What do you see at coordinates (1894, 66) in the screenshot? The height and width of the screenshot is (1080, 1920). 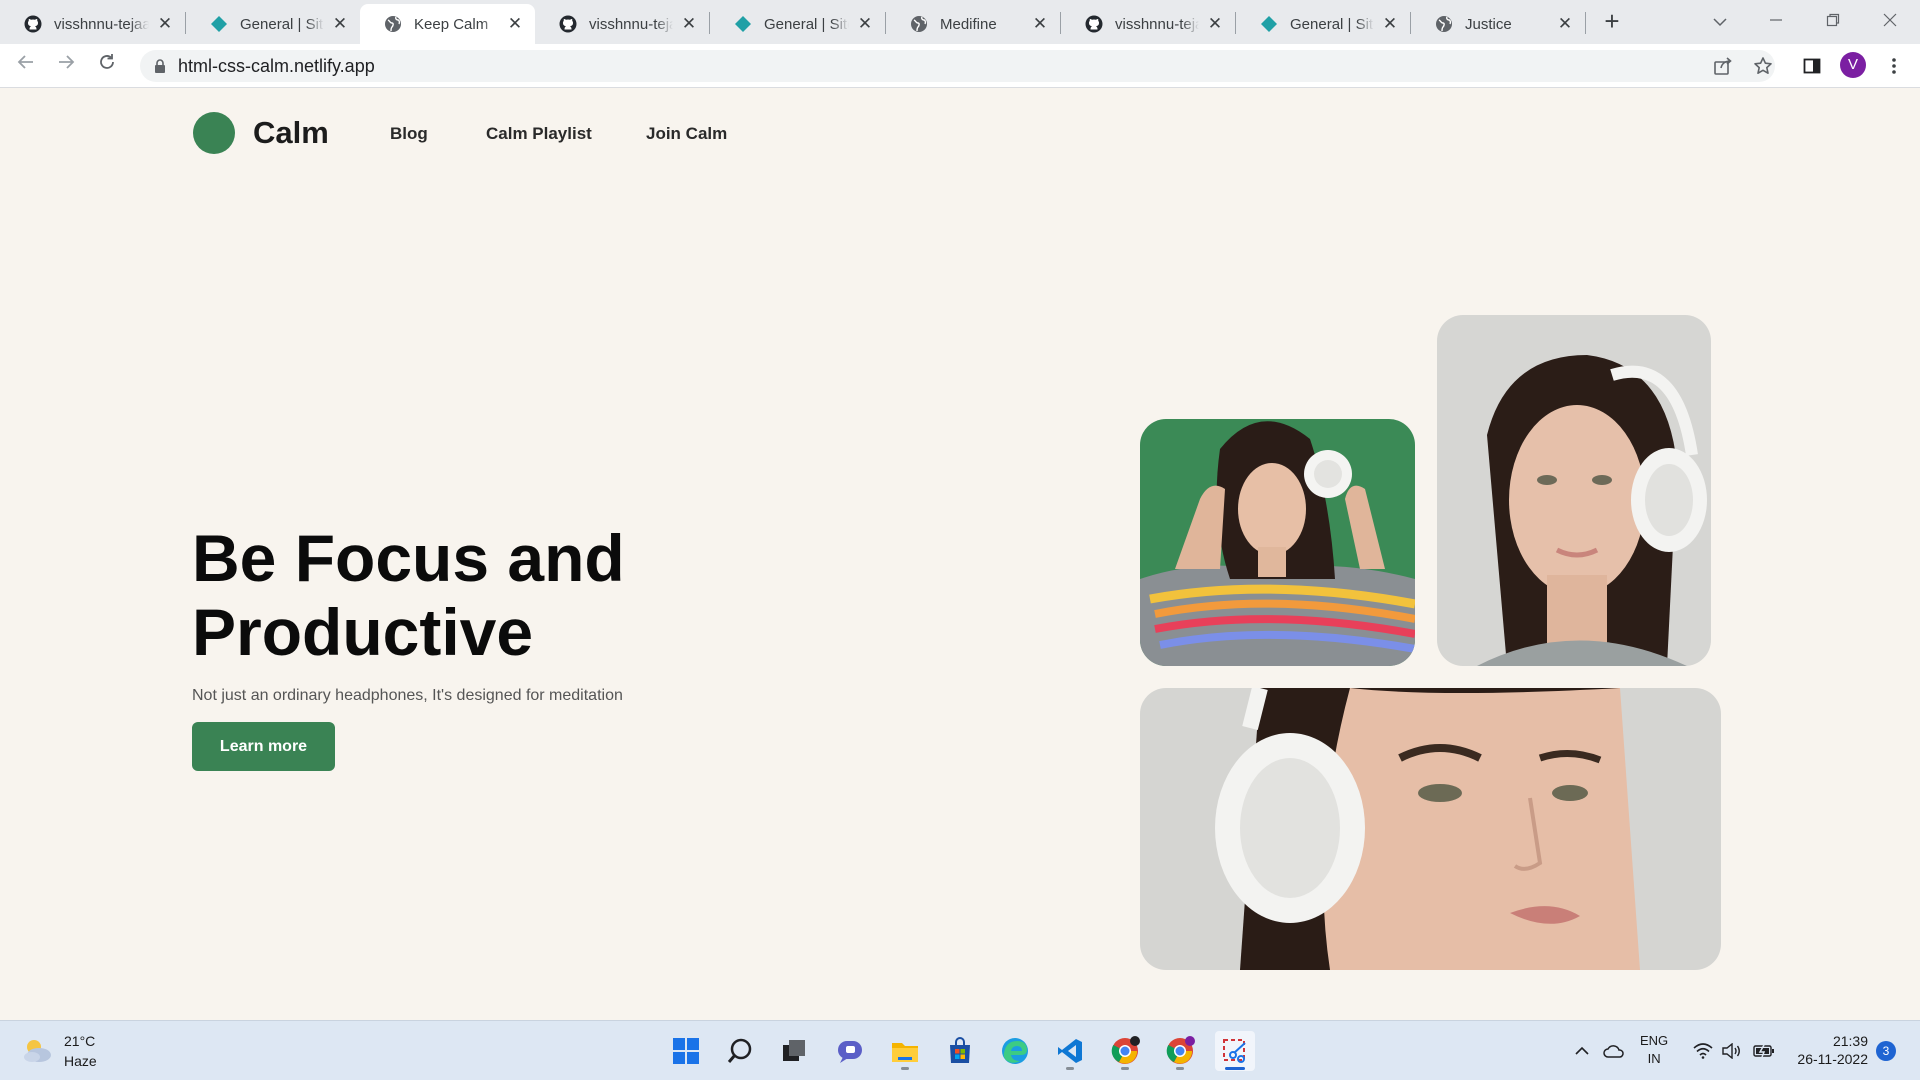 I see `menu-kebab-icon` at bounding box center [1894, 66].